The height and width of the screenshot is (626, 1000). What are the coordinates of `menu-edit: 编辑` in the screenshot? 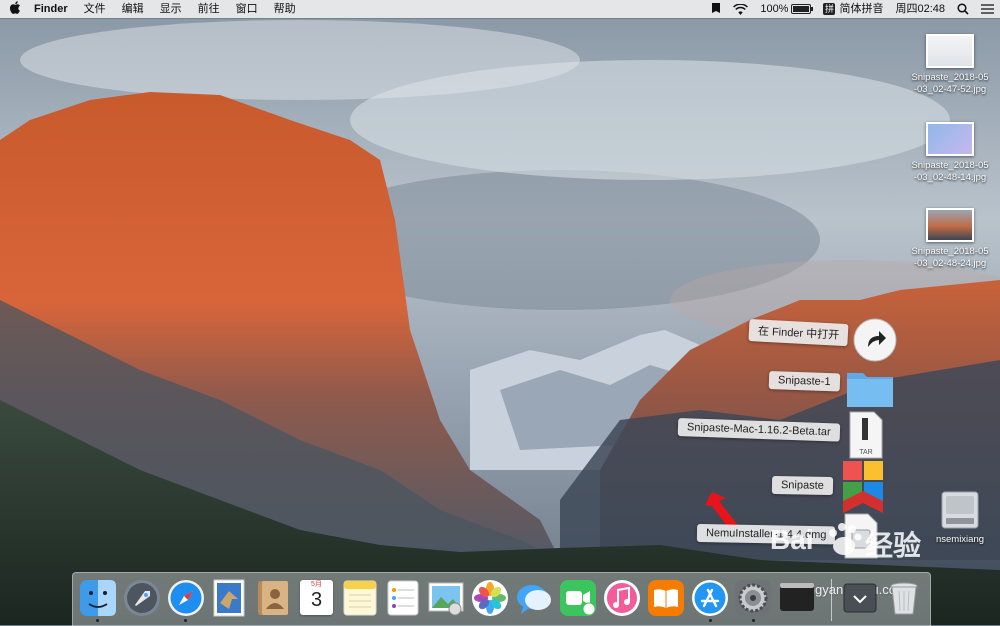 It's located at (133, 9).